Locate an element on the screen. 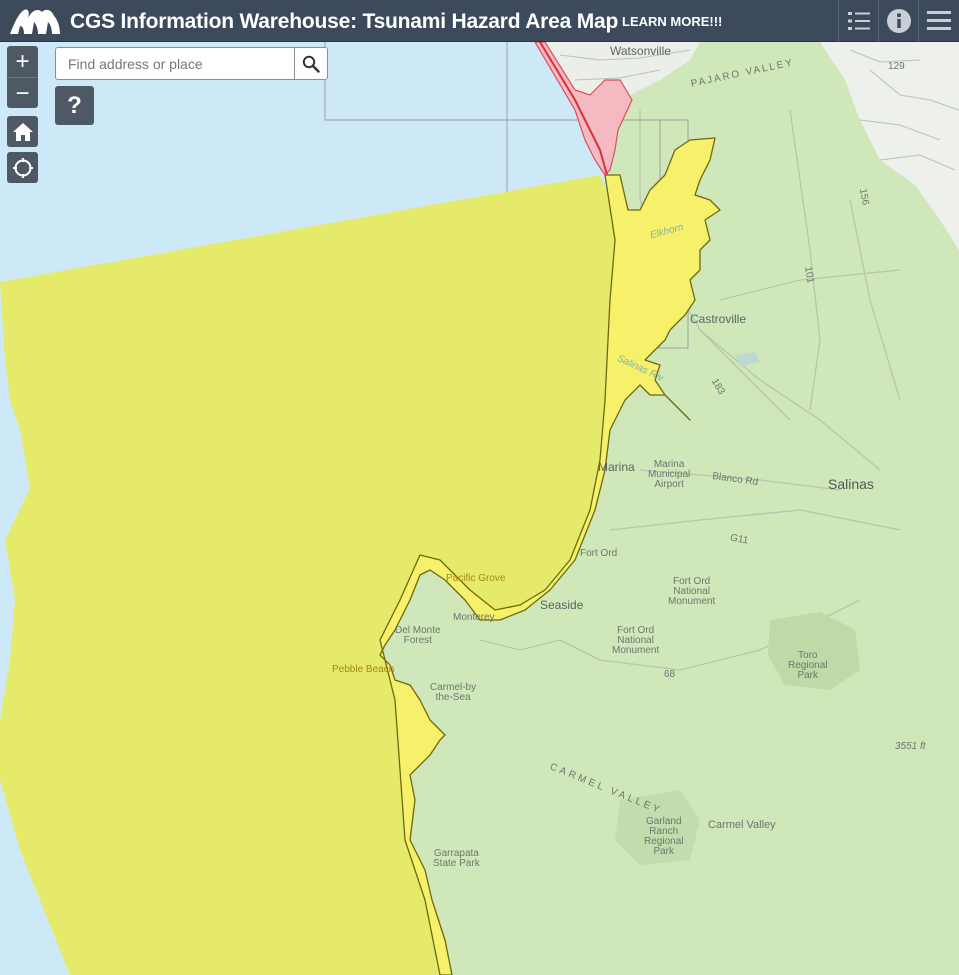 The height and width of the screenshot is (975, 959). label-route-156: 156 is located at coordinates (863, 197).